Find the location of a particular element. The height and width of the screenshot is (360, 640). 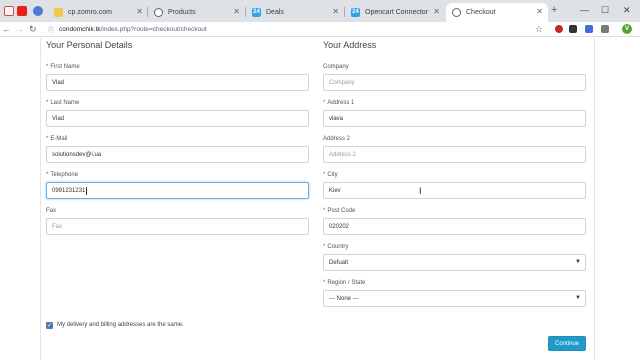

bookmark-star-icon: ☆ is located at coordinates (539, 29).